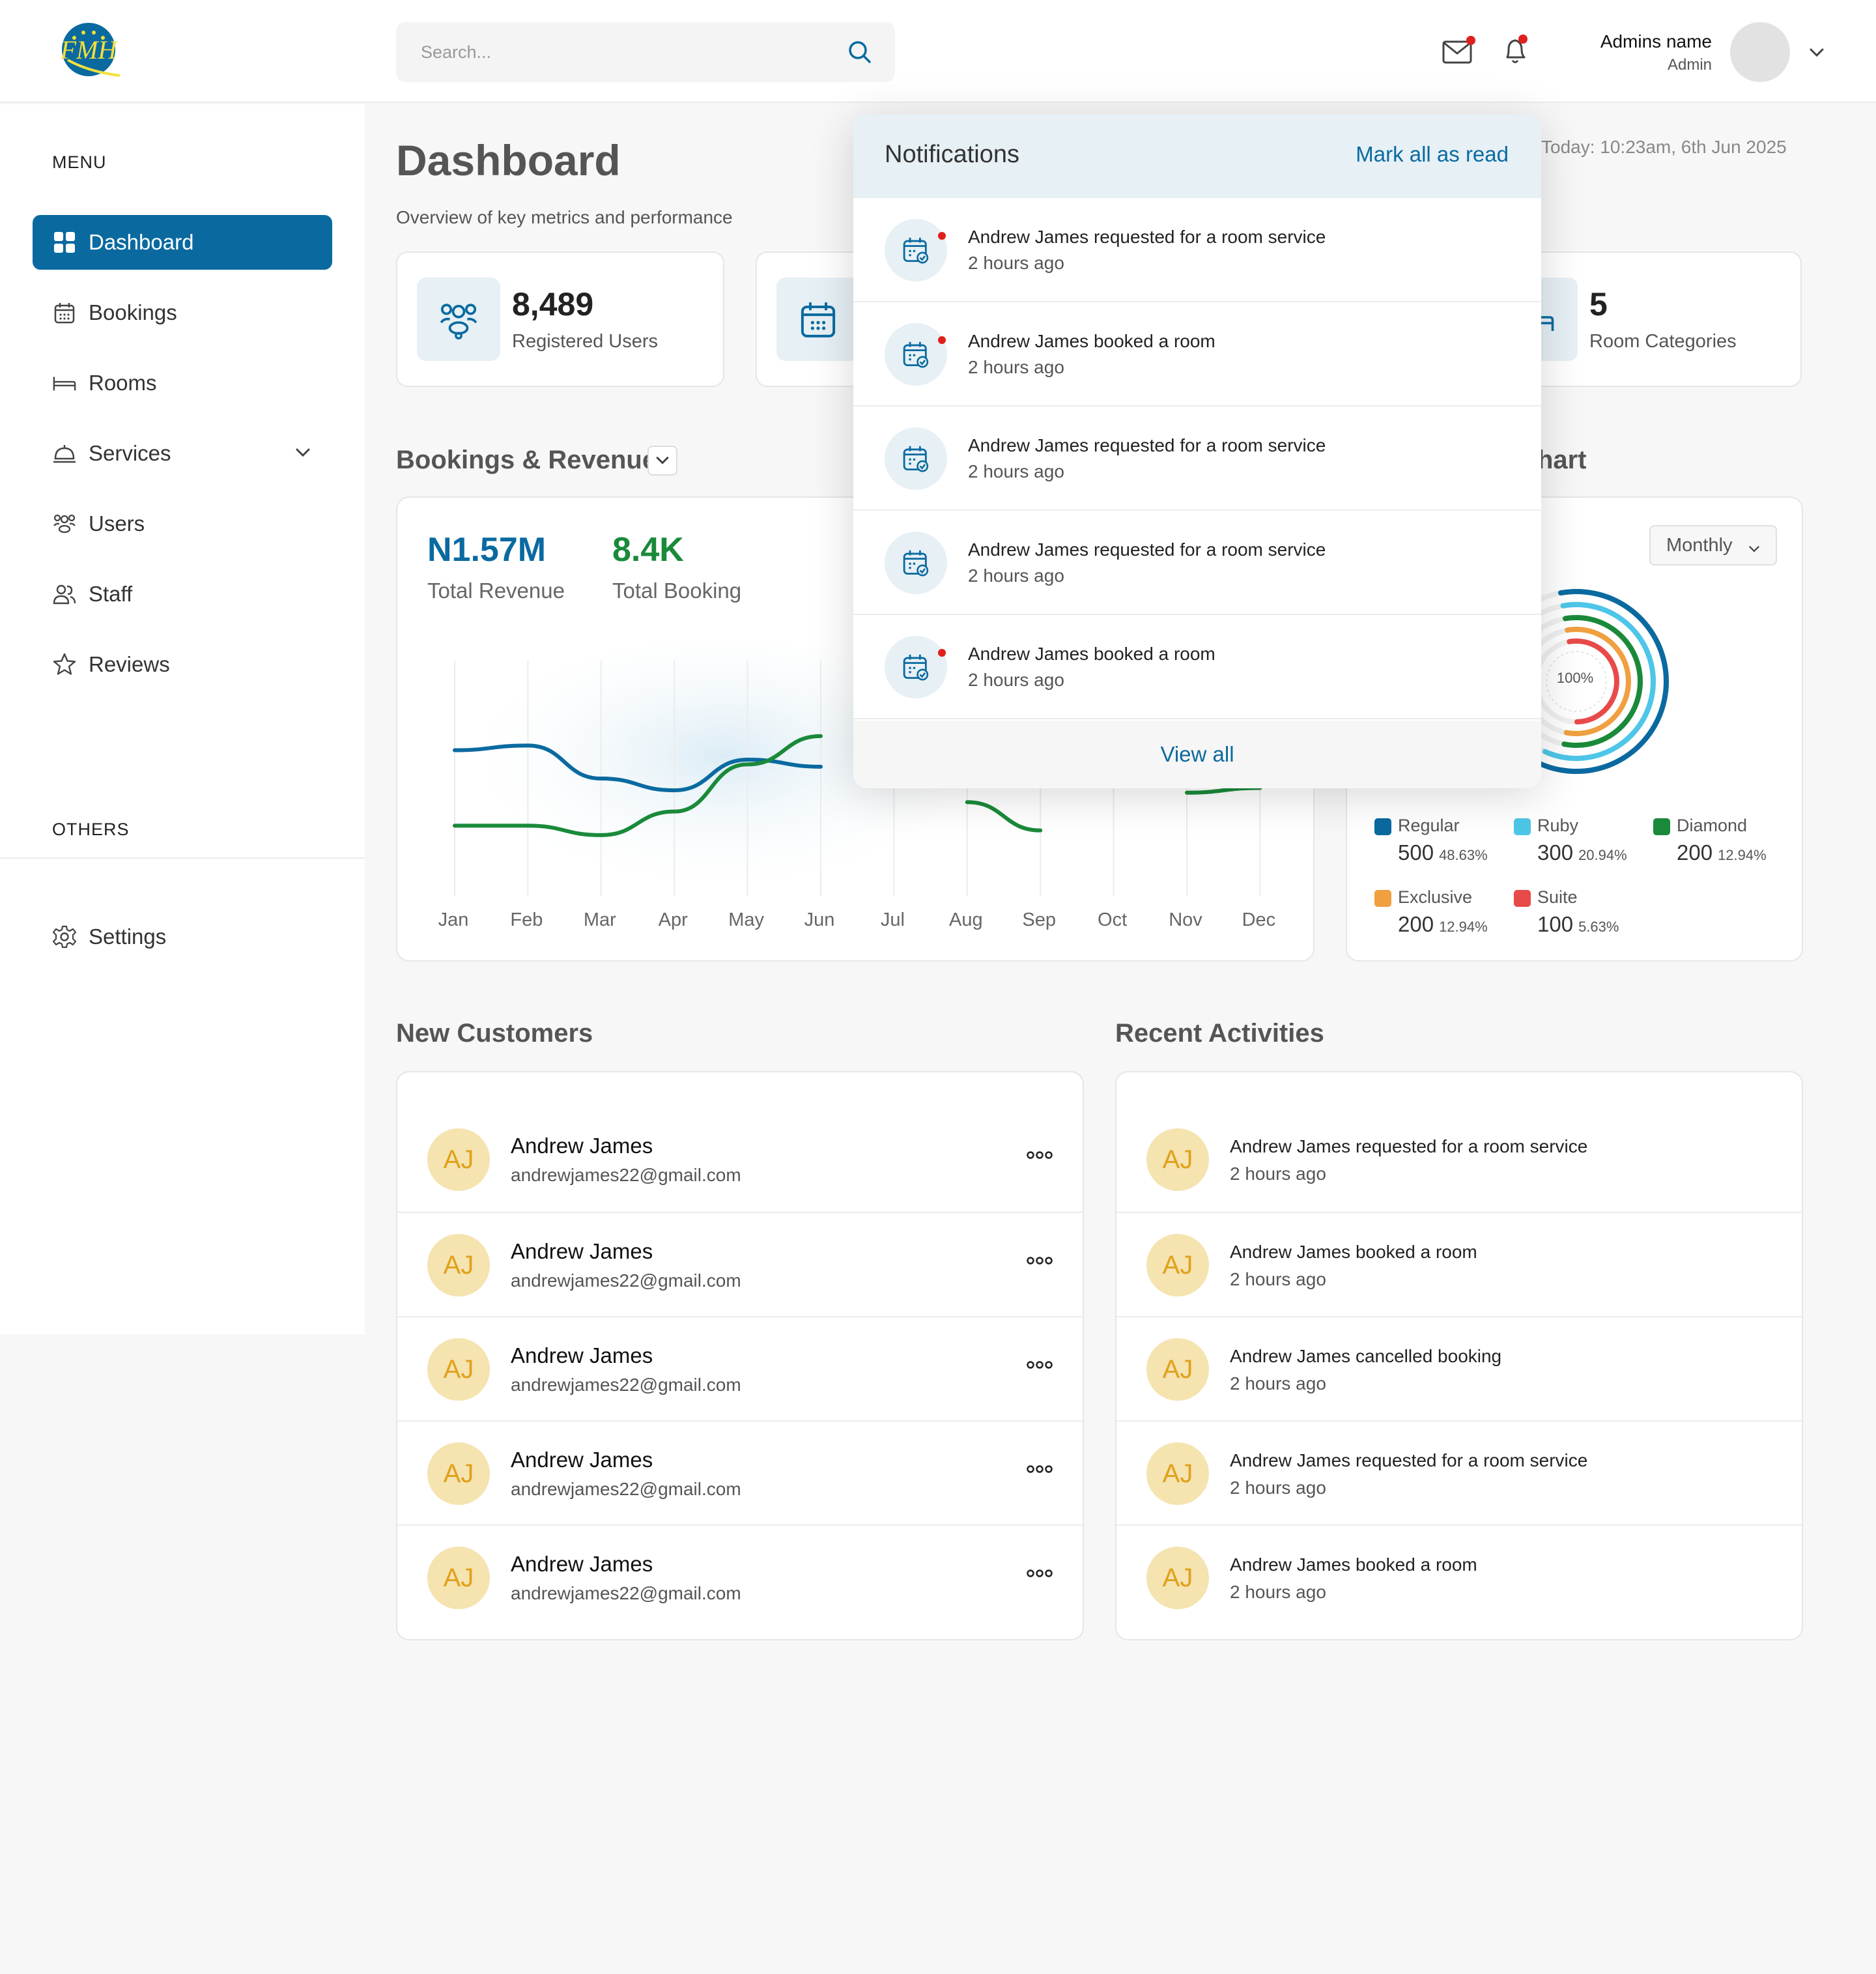 This screenshot has height=1974, width=1876. I want to click on avatar, so click(1760, 52).